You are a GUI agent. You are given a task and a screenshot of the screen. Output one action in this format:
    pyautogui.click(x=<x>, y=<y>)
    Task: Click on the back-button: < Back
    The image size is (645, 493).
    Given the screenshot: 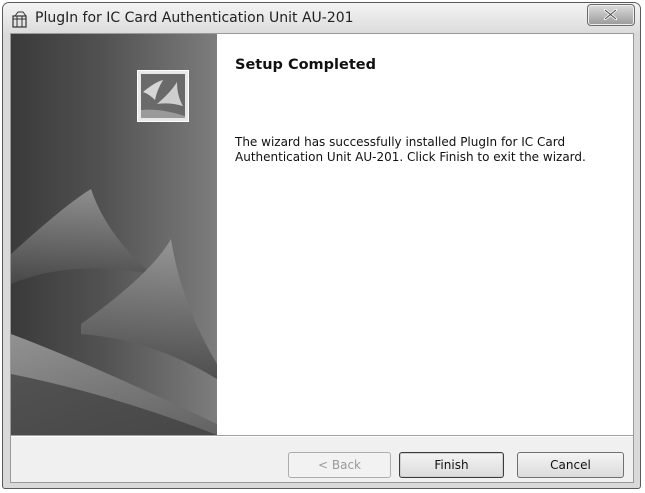 What is the action you would take?
    pyautogui.click(x=339, y=465)
    